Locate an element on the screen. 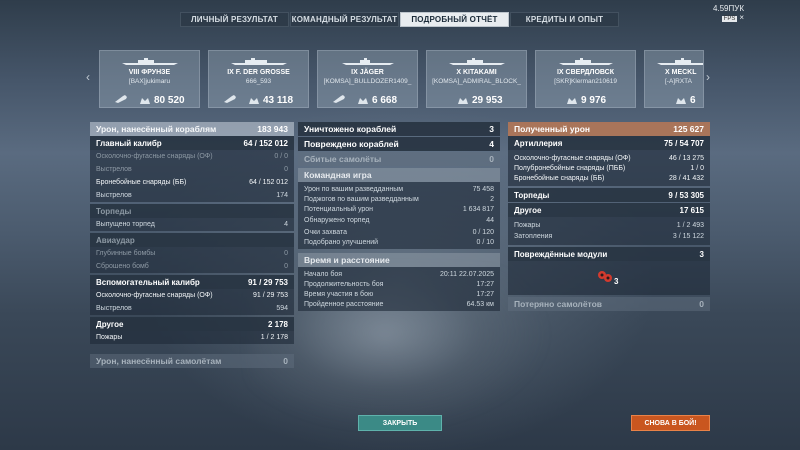 This screenshot has height=450, width=800. tab-credits-xp: КРЕДИТЫ И ОПЫТ is located at coordinates (564, 19).